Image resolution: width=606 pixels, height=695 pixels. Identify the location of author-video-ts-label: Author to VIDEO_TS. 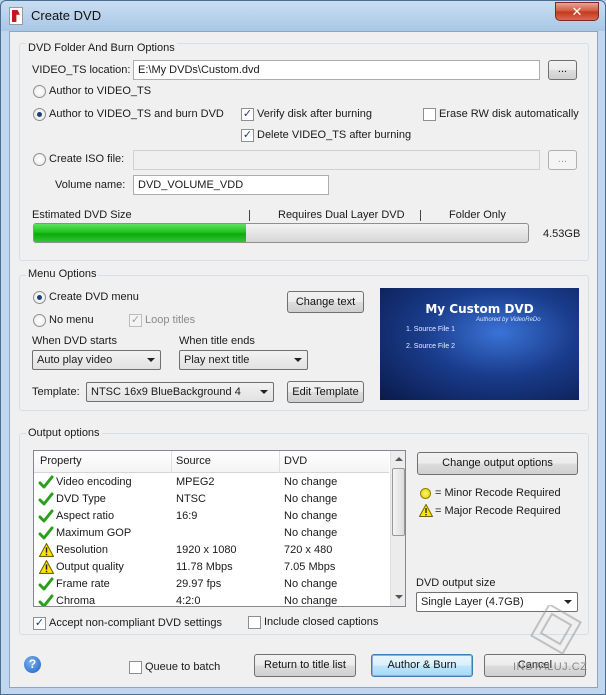
(100, 91).